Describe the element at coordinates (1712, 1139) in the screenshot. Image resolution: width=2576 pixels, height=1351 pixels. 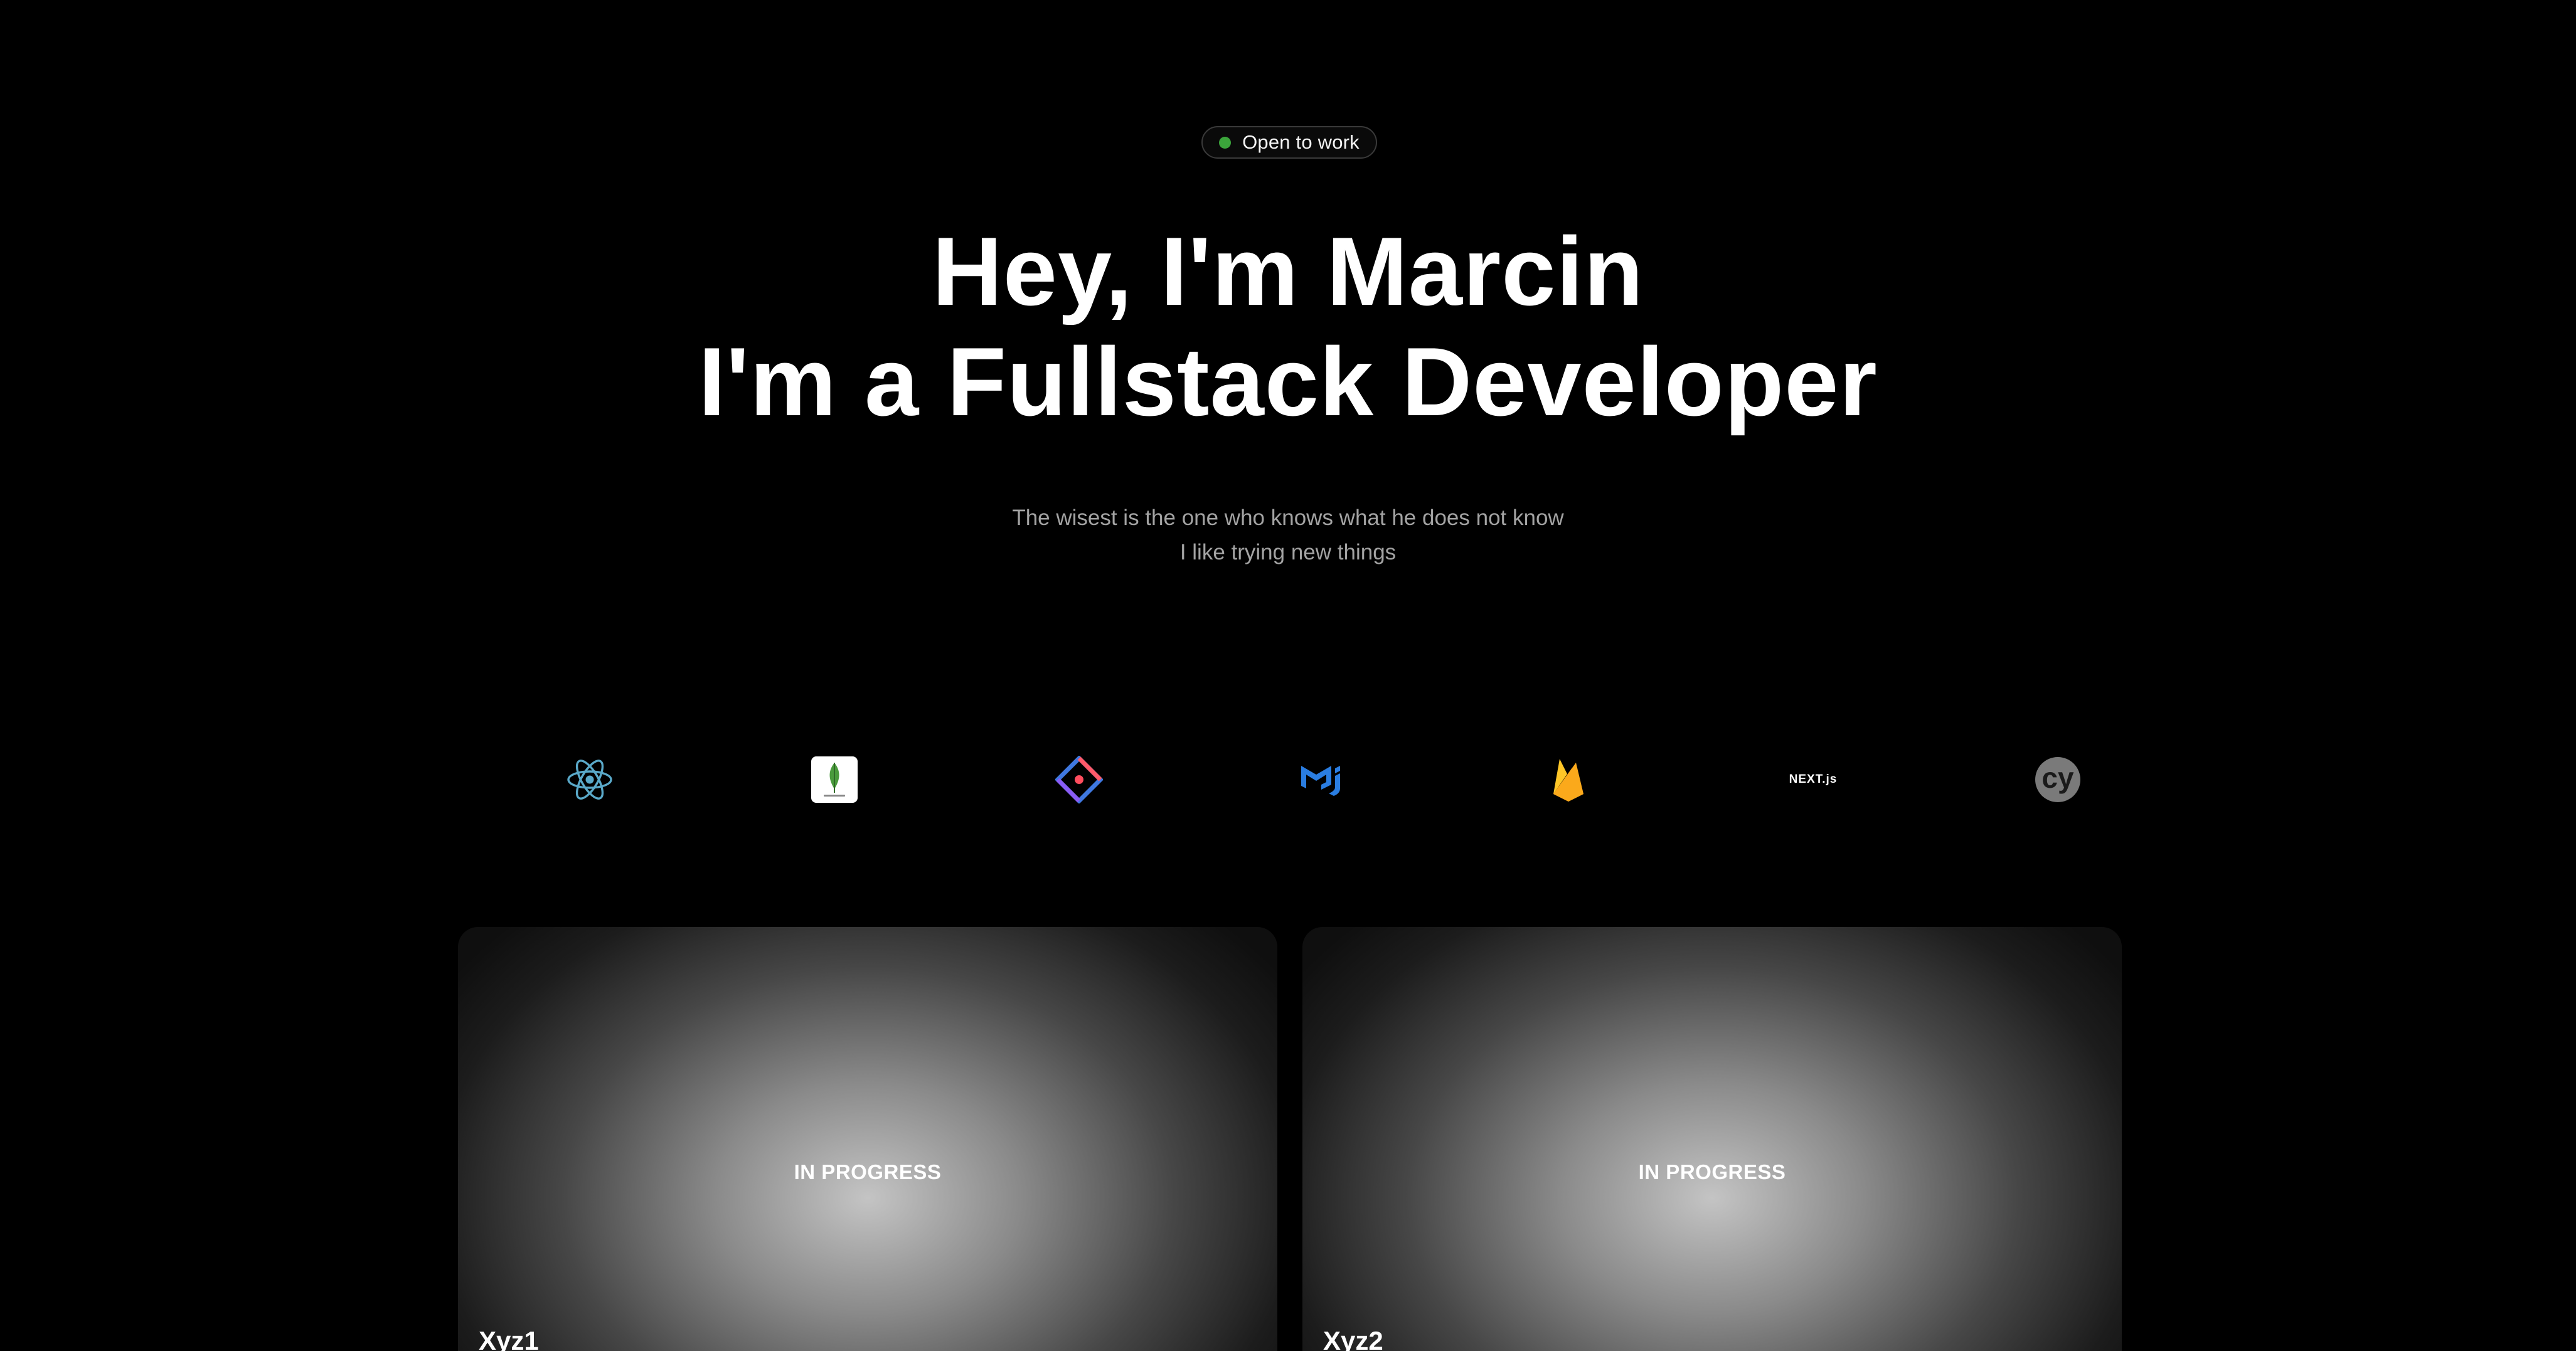
I see `project-card: IN PROGRESS Xyz2` at that location.